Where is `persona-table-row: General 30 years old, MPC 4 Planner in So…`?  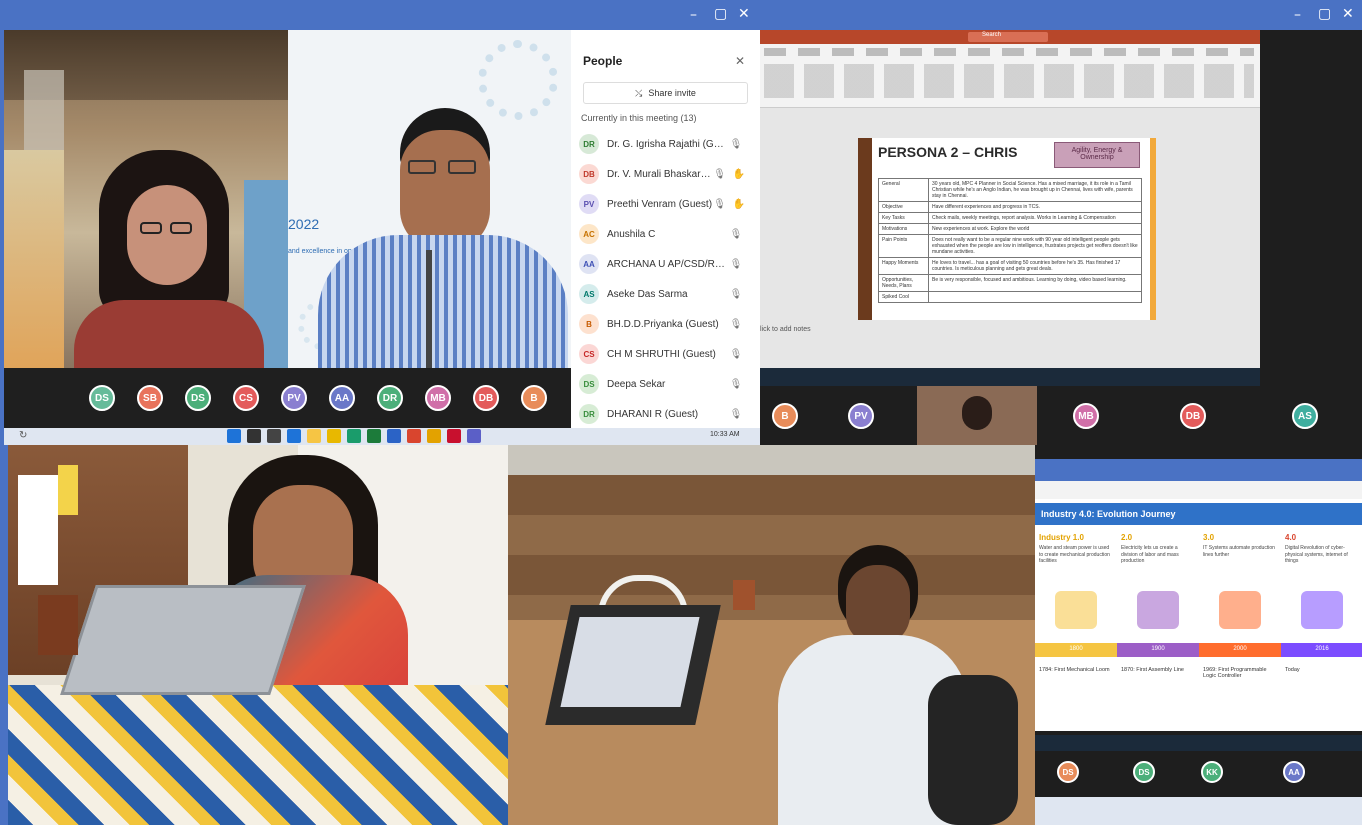
persona-table-row: General 30 years old, MPC 4 Planner in So… is located at coordinates (1010, 190).